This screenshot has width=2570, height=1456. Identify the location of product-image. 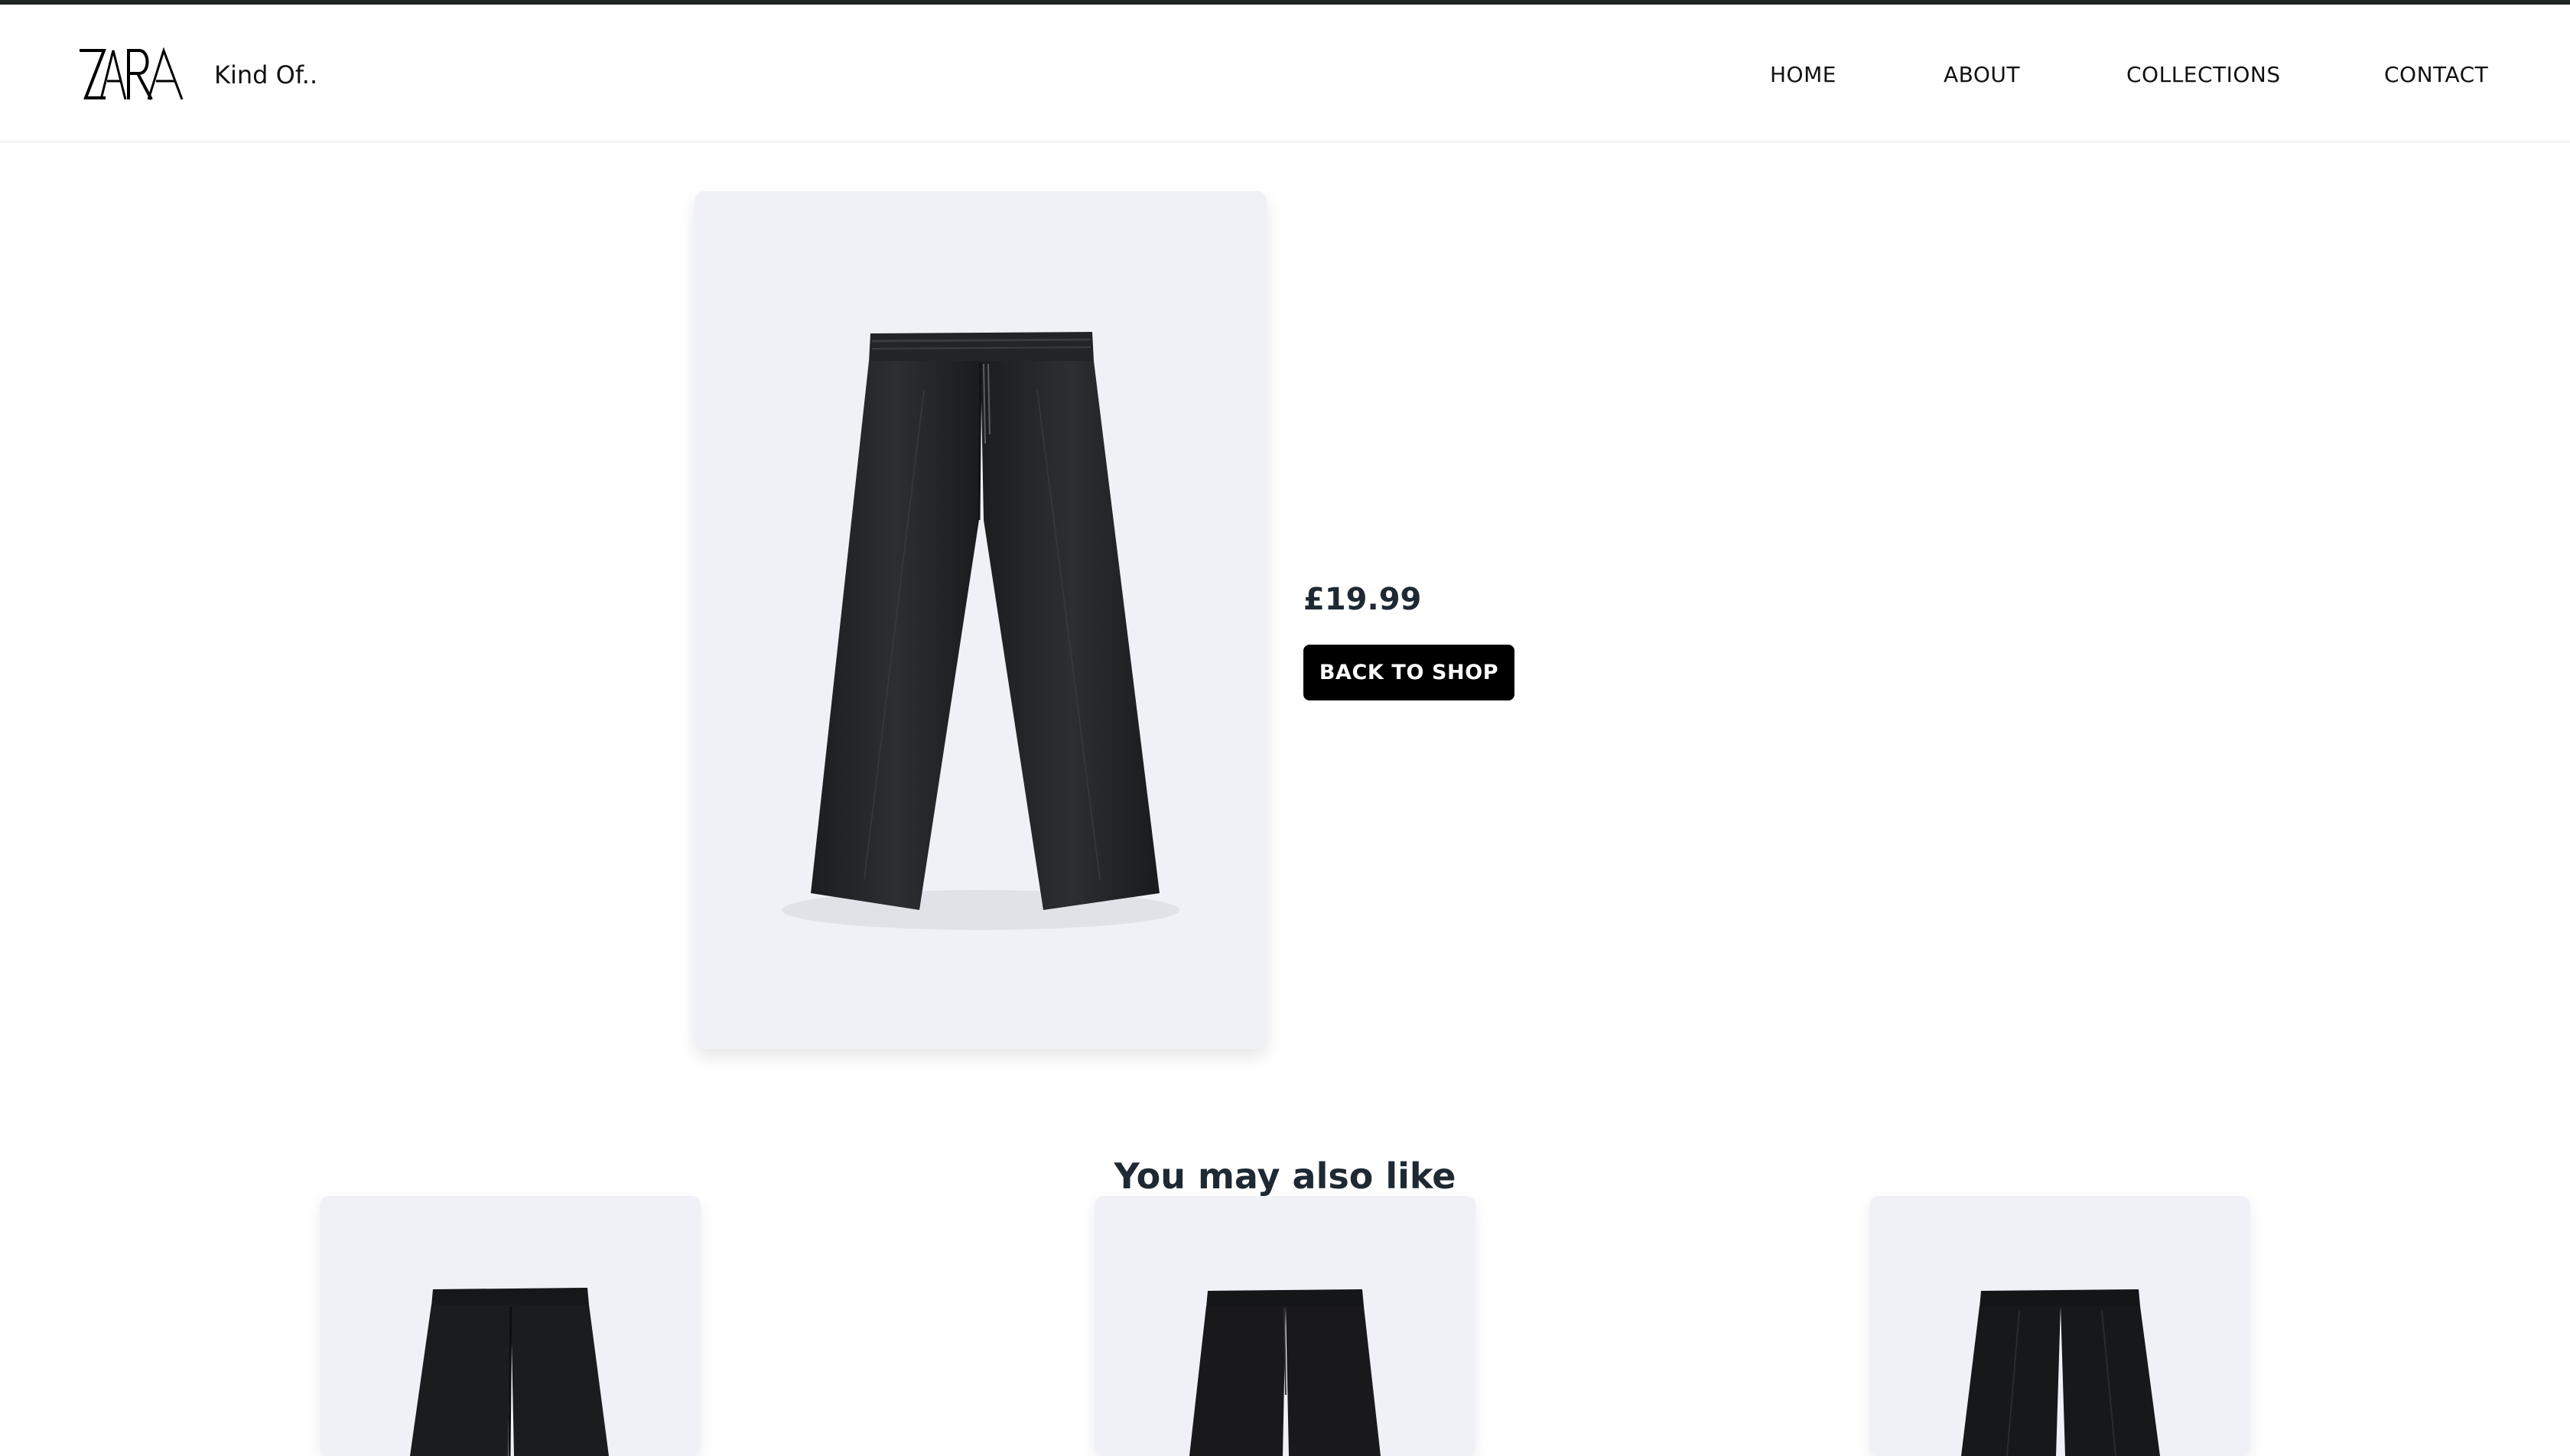
(981, 620).